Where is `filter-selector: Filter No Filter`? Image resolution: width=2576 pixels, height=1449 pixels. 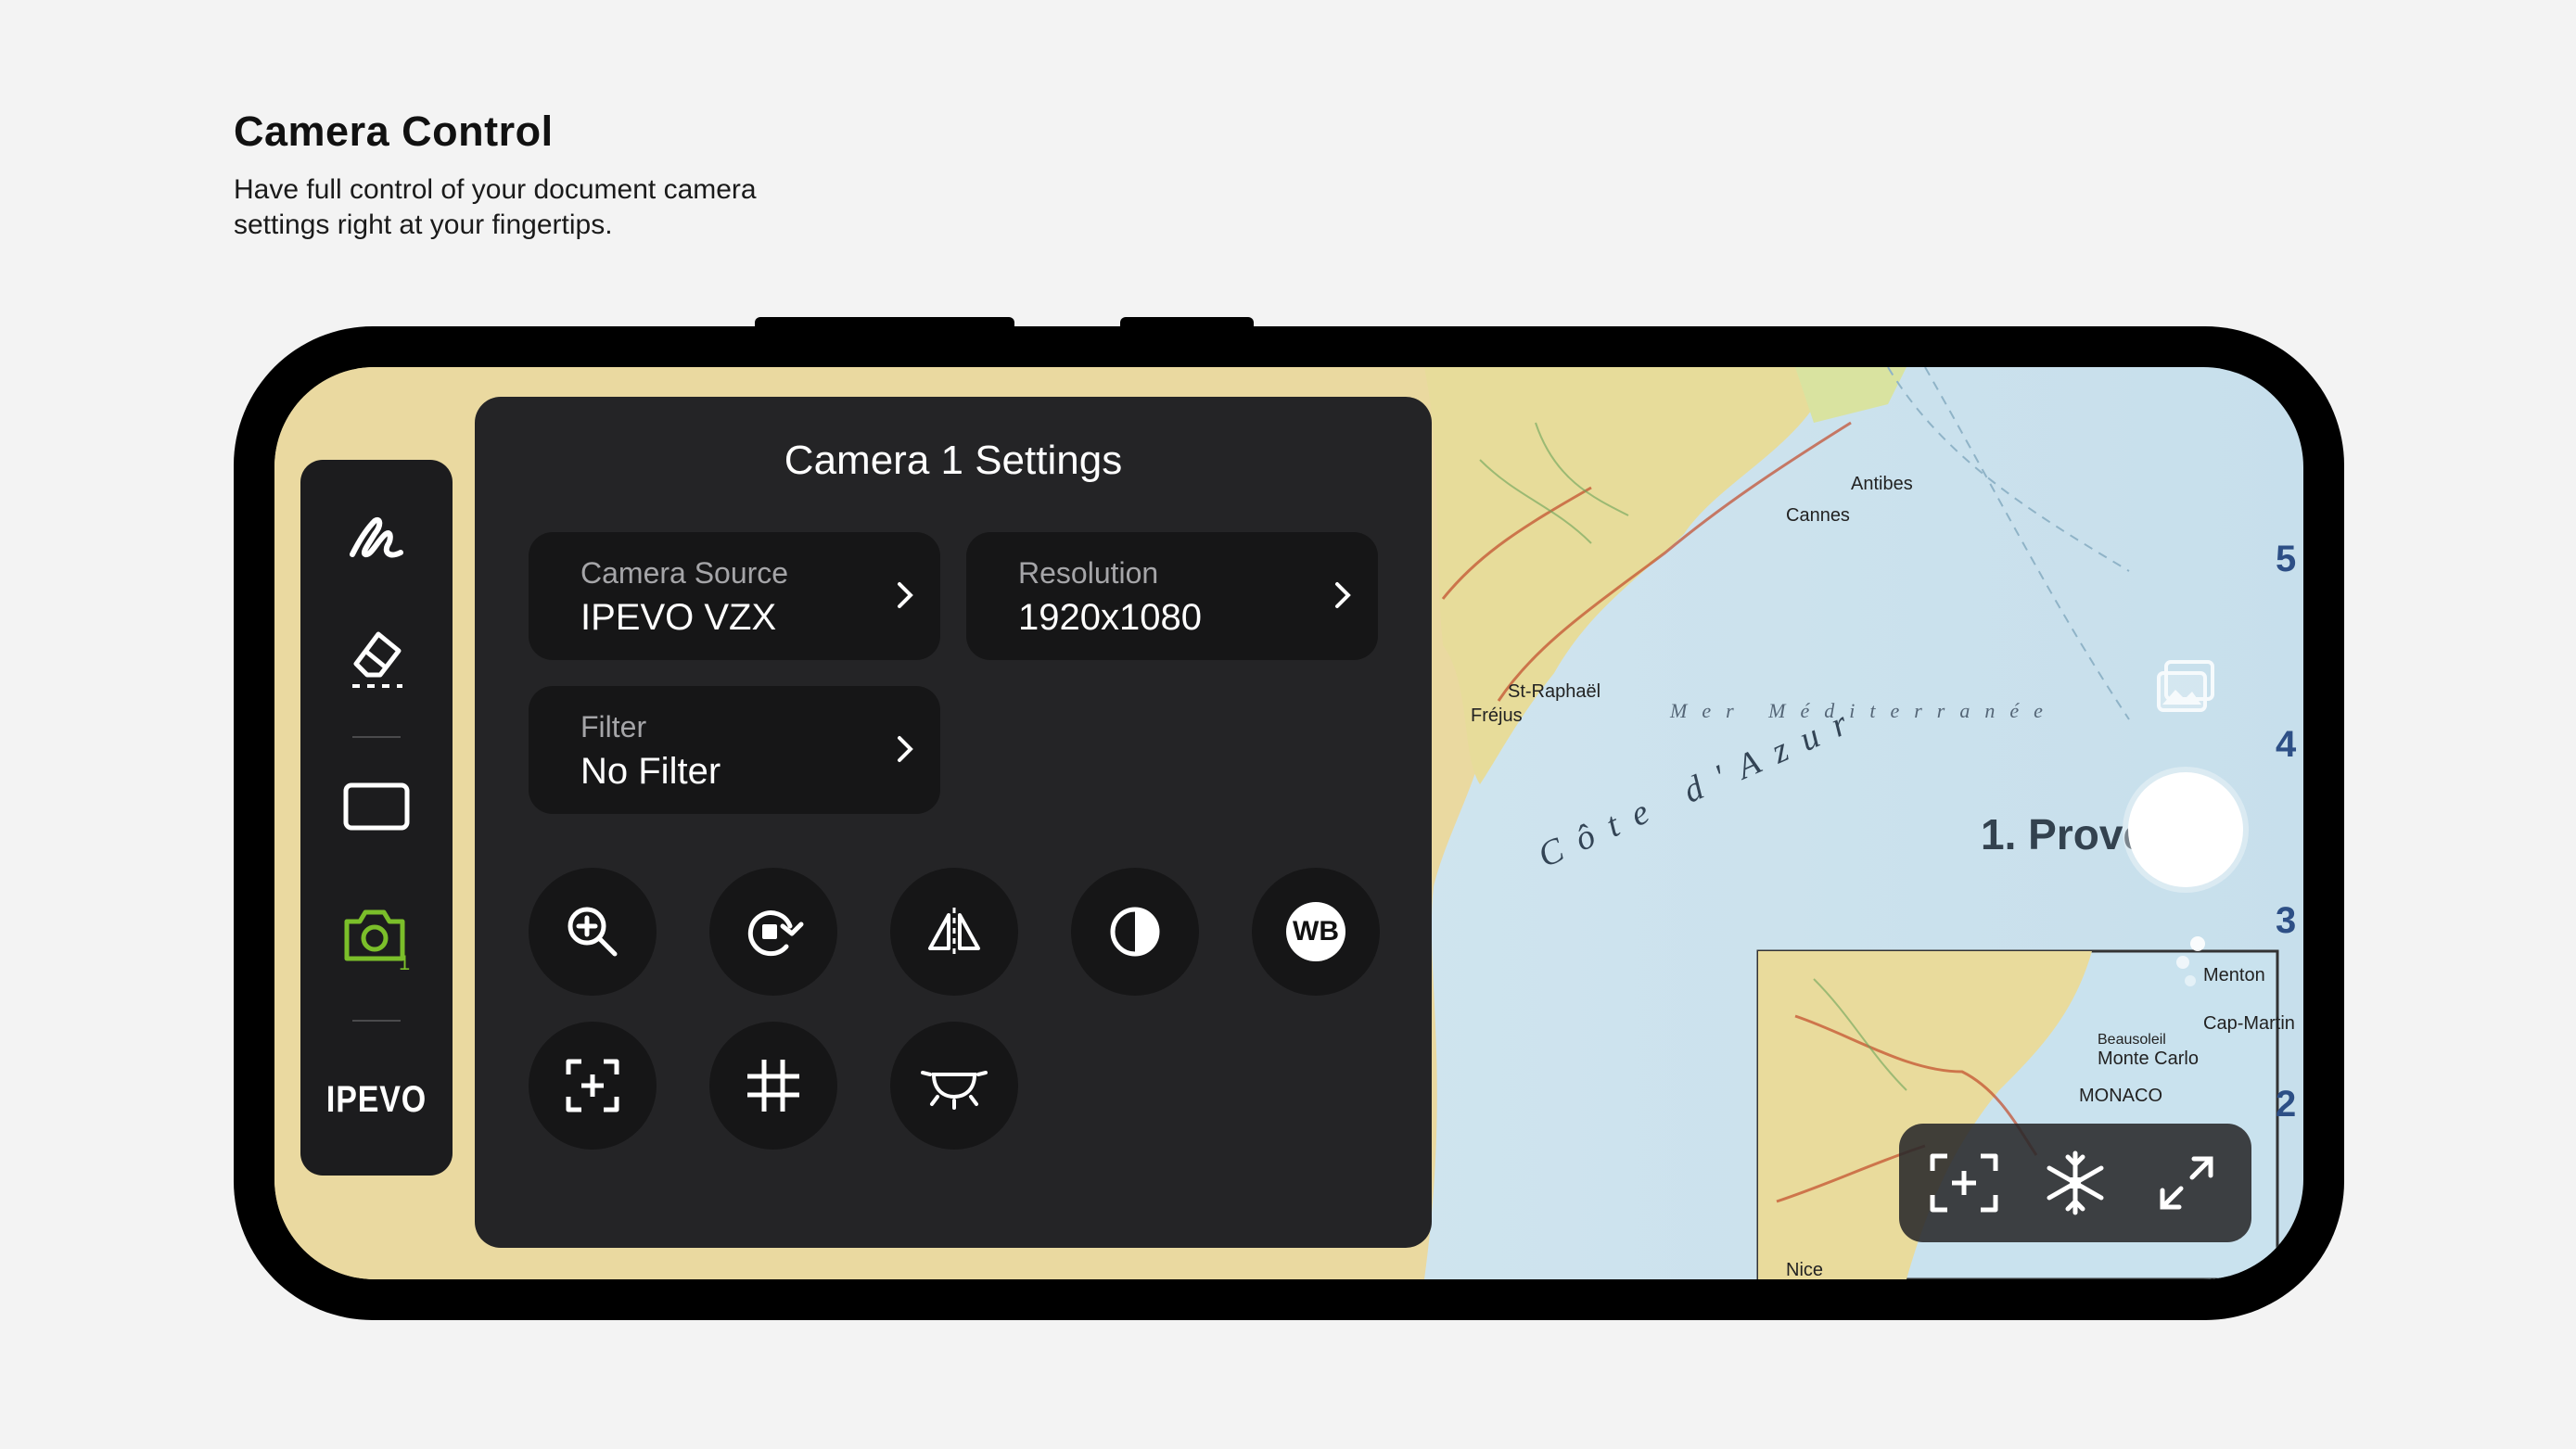 filter-selector: Filter No Filter is located at coordinates (734, 750).